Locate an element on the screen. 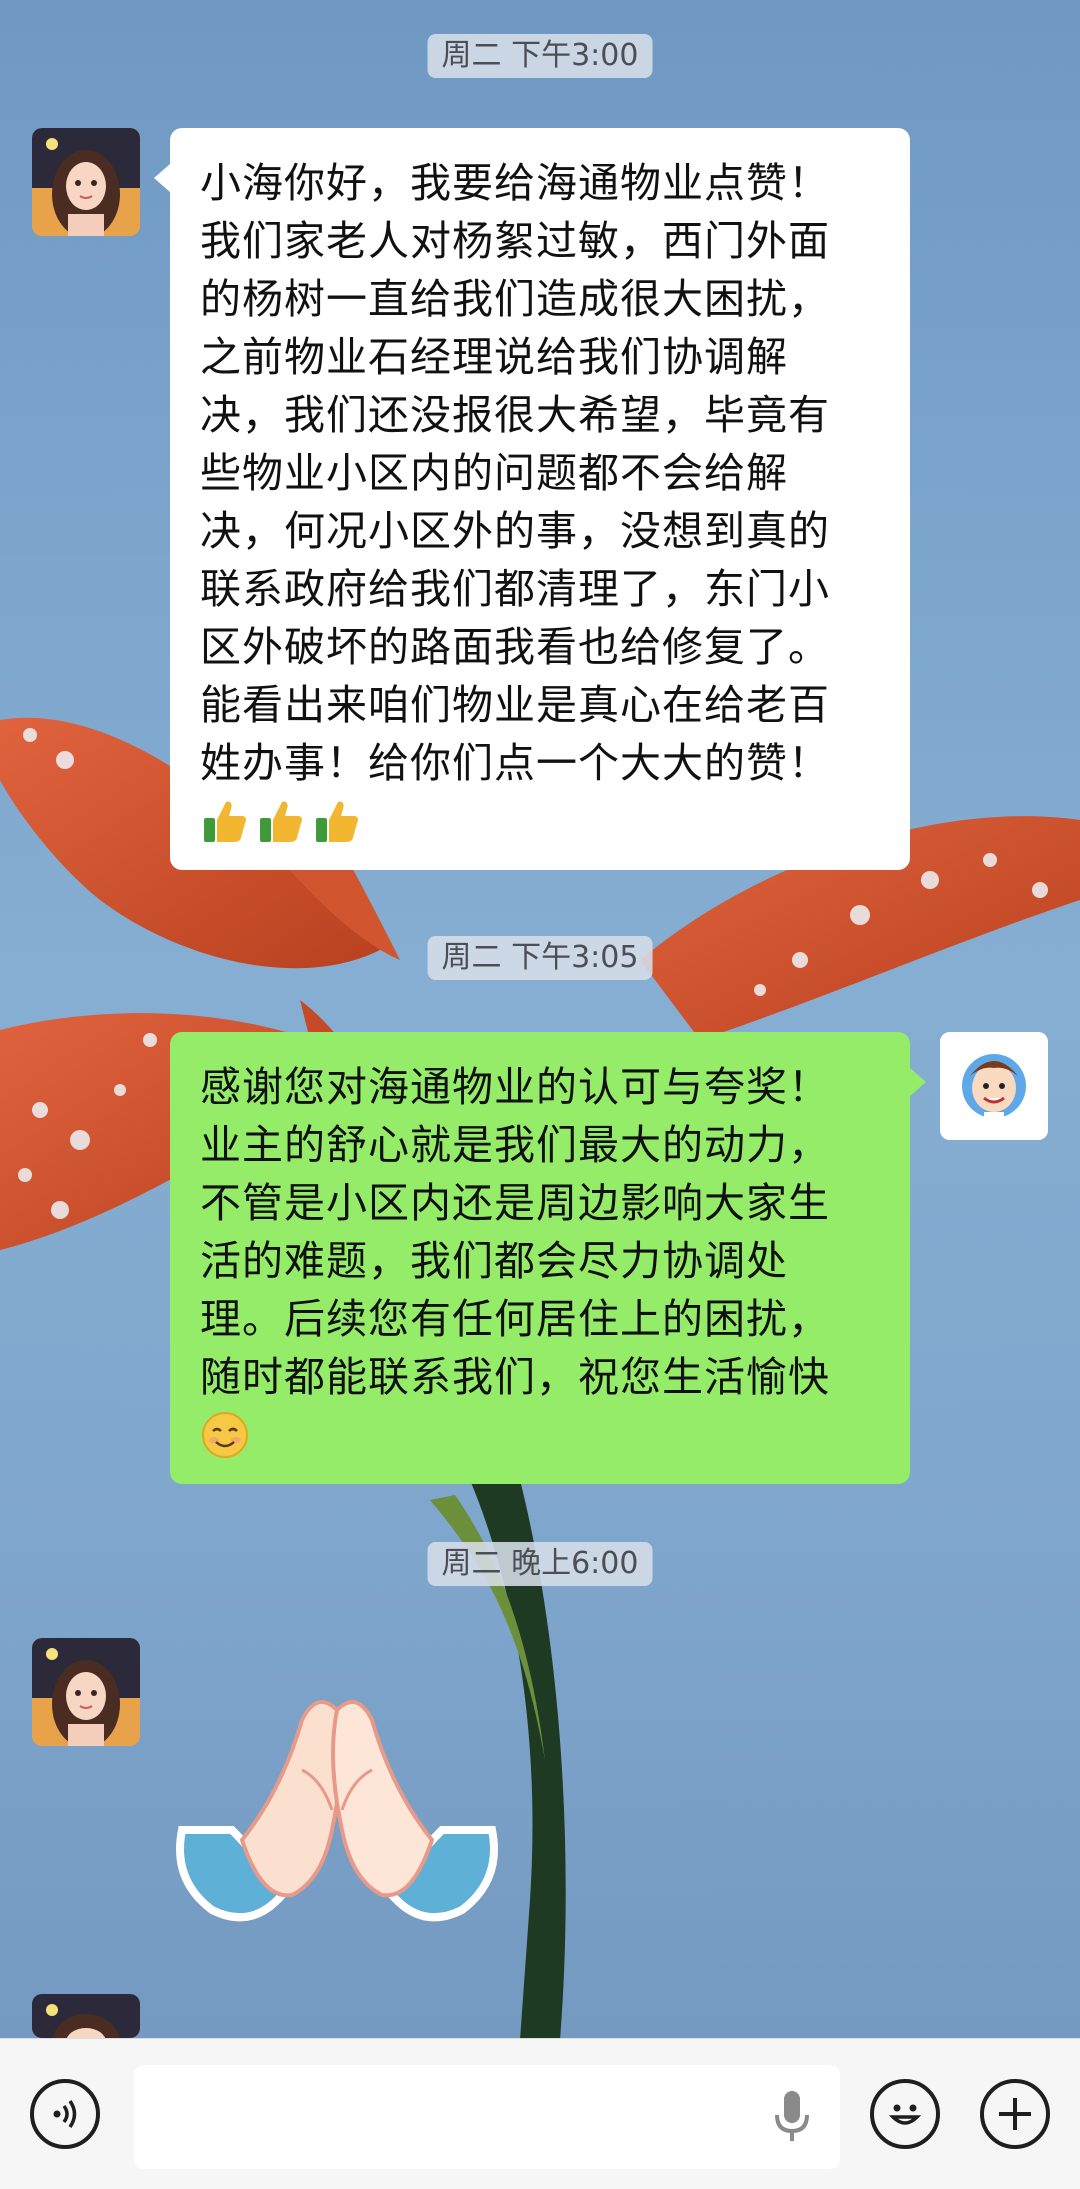 The width and height of the screenshot is (1080, 2189). emoji-button is located at coordinates (905, 2114).